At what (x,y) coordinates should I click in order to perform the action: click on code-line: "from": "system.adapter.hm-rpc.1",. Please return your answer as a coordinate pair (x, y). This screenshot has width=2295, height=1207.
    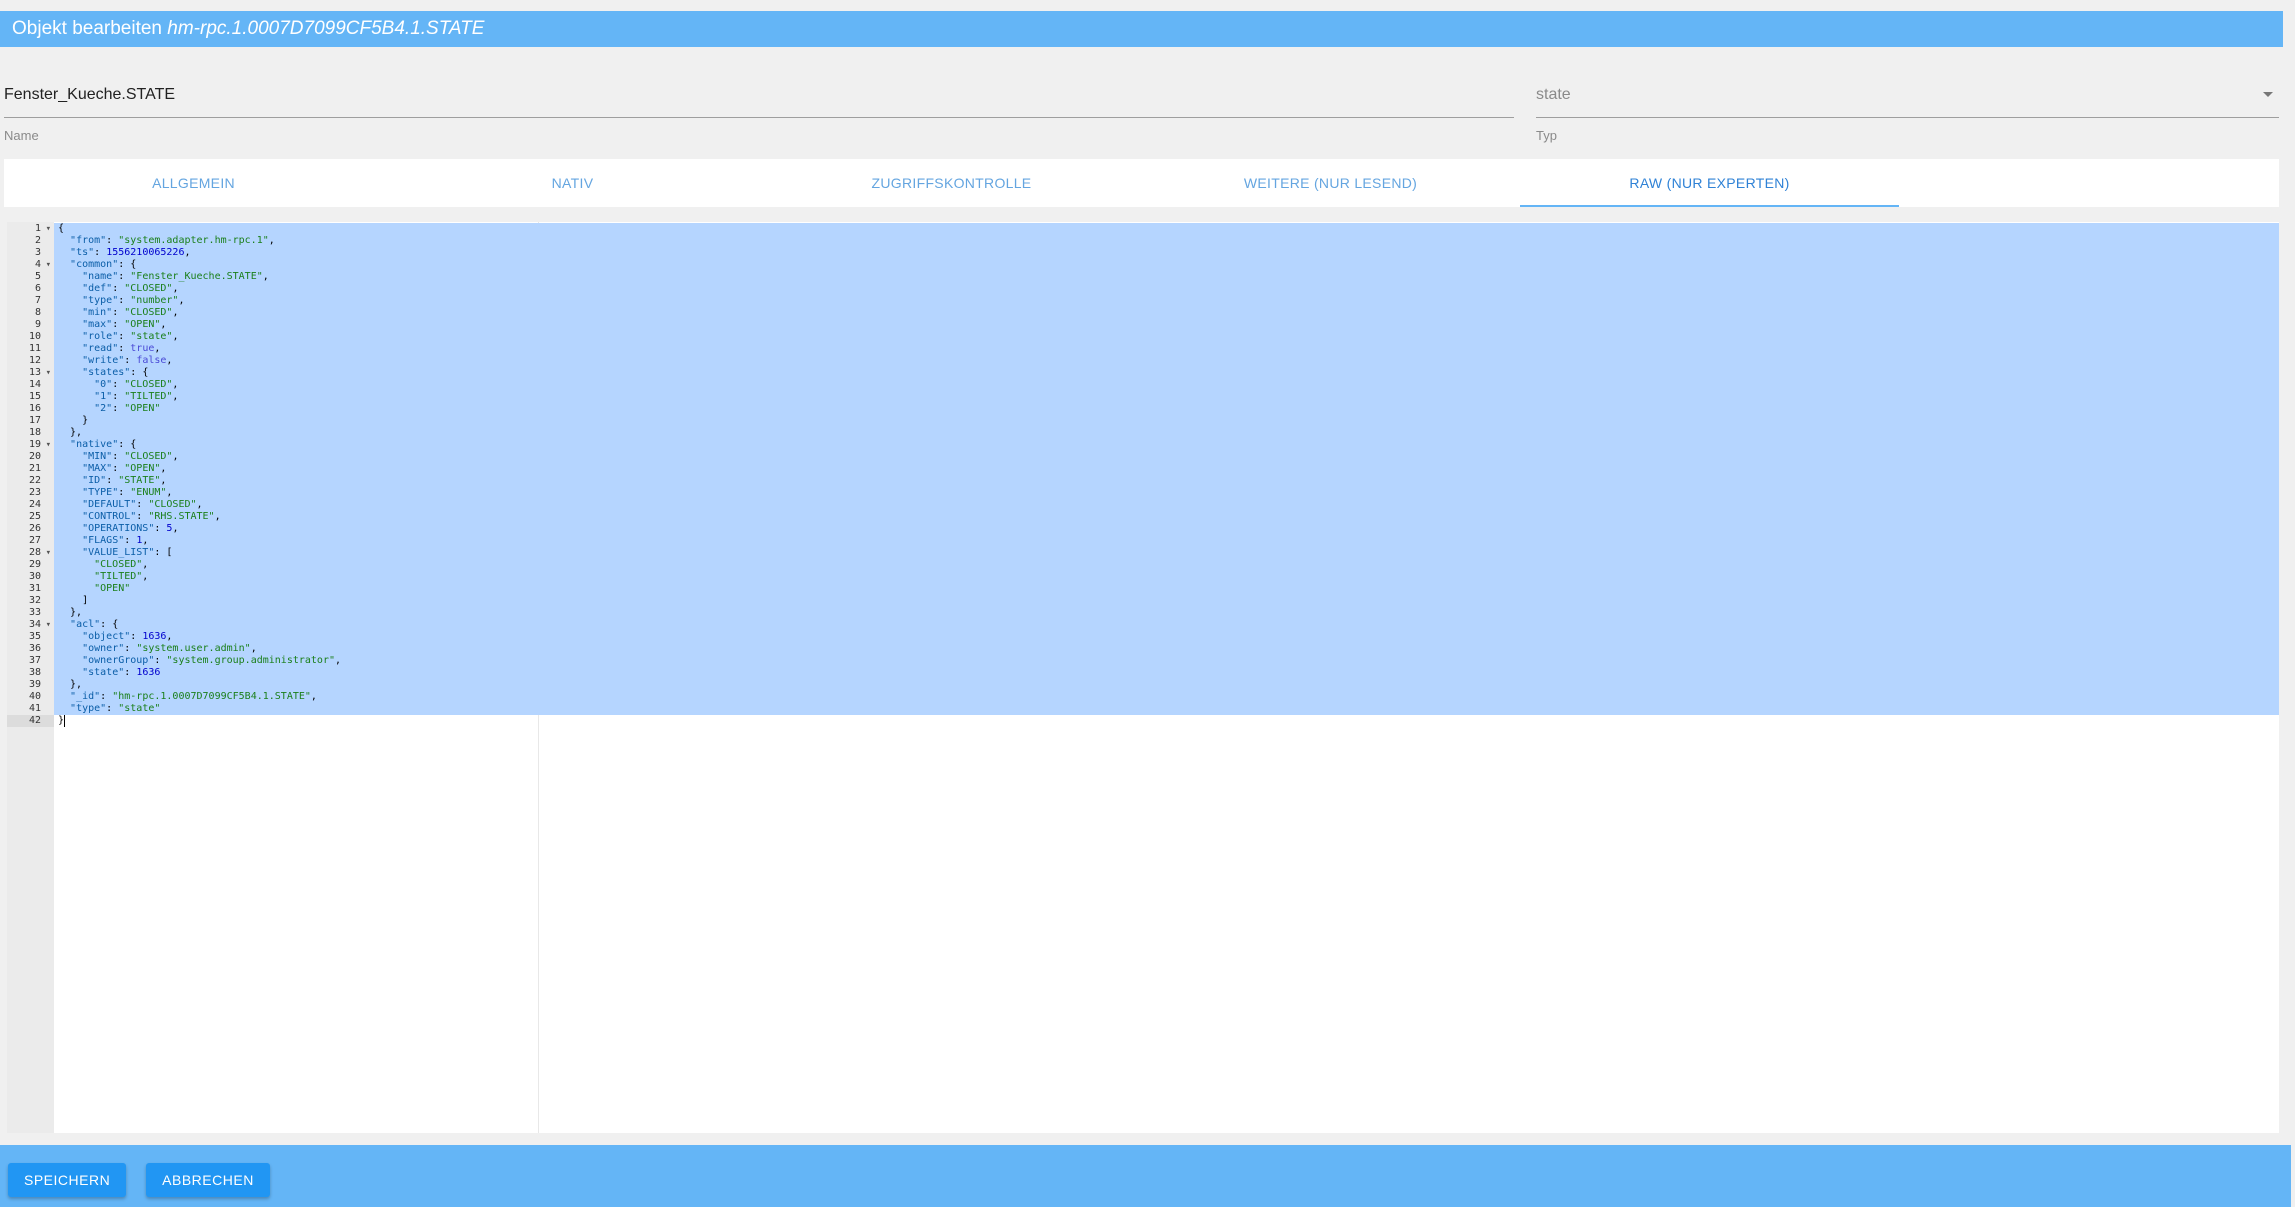
    Looking at the image, I should click on (172, 240).